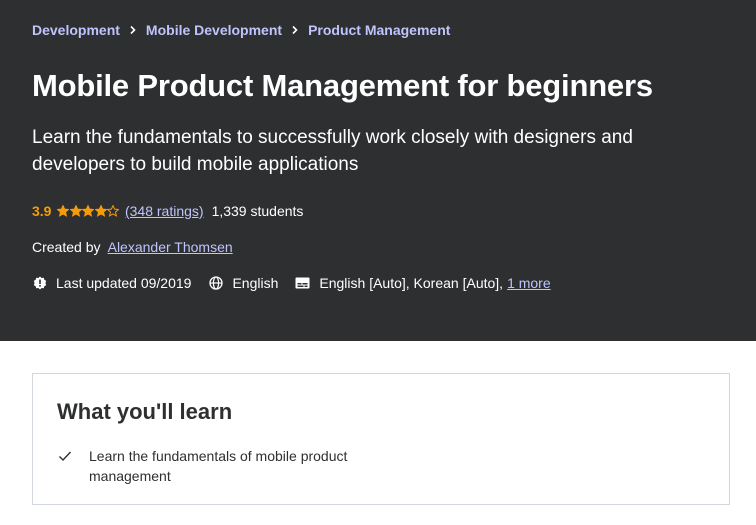 This screenshot has height=525, width=756. I want to click on checkmark-icon, so click(65, 456).